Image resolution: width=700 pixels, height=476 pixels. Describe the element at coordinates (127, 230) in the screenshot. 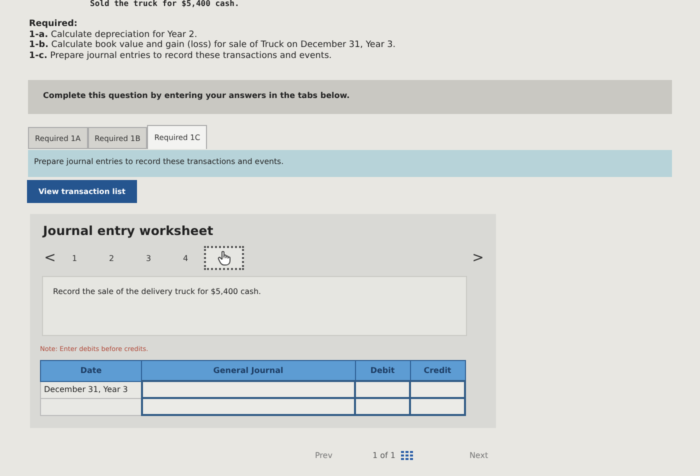

I see `worksheet-title: Journal entry worksheet` at that location.